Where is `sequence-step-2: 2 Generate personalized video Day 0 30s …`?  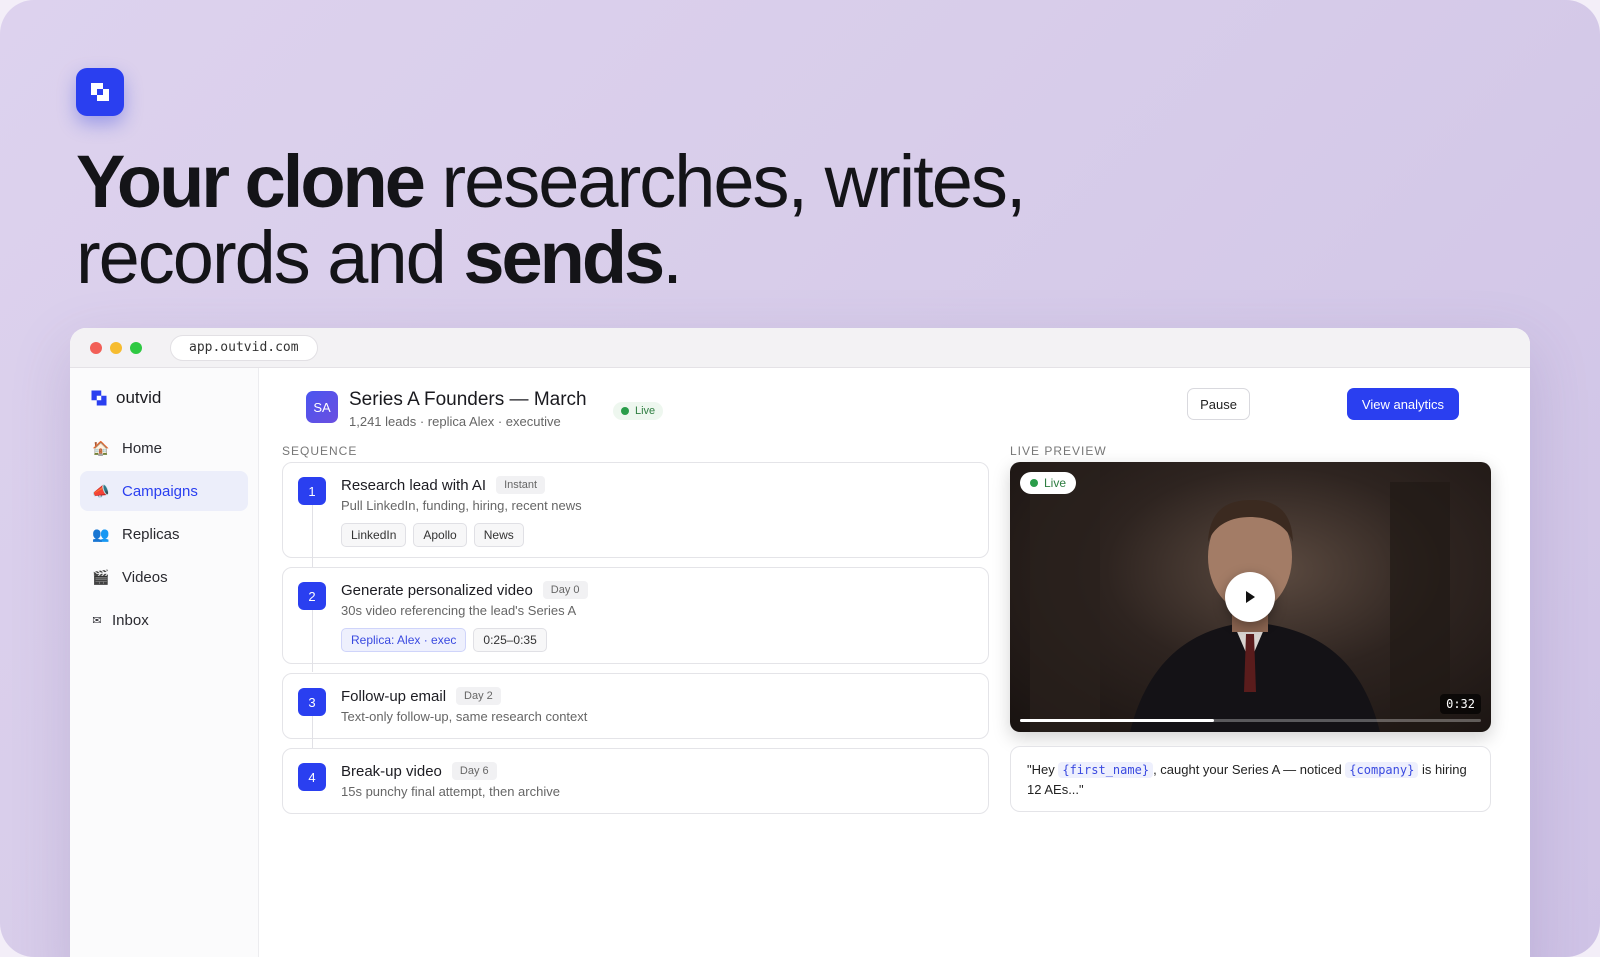
sequence-step-2: 2 Generate personalized video Day 0 30s … is located at coordinates (635, 619).